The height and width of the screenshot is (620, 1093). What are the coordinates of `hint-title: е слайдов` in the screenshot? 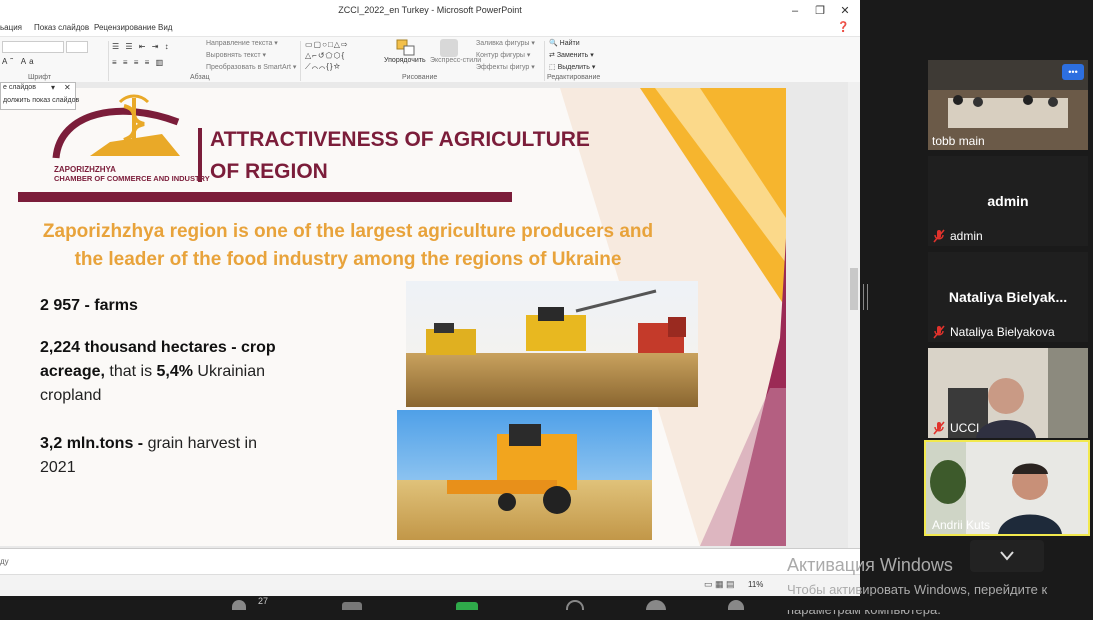 It's located at (19, 87).